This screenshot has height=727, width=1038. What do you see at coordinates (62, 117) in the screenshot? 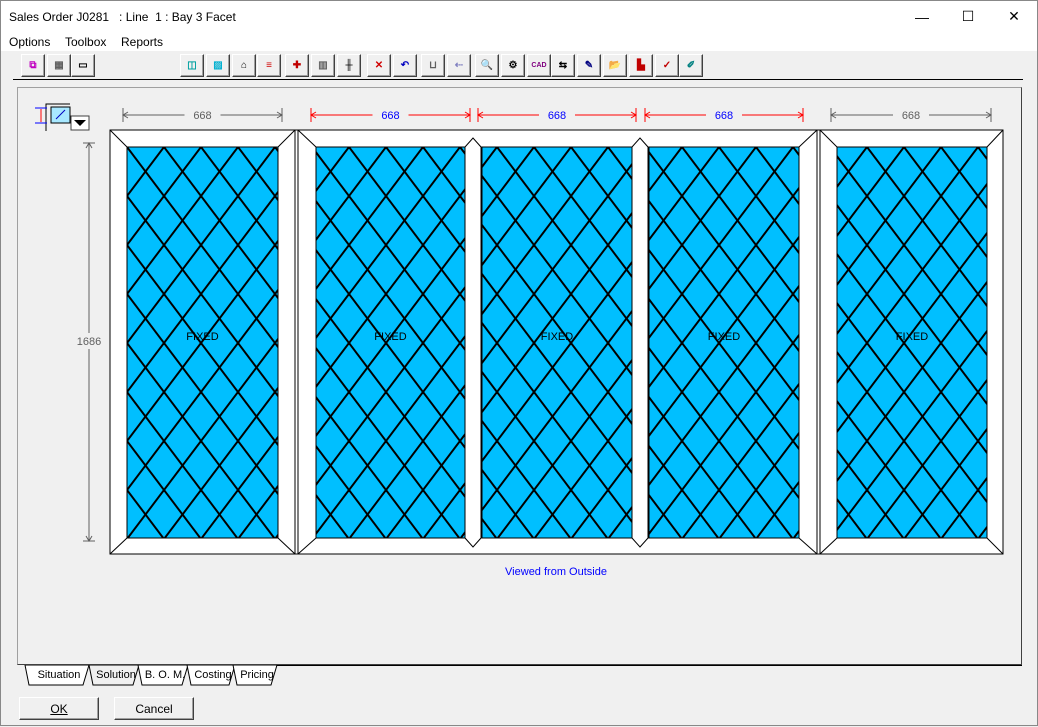
I see `view-selector` at bounding box center [62, 117].